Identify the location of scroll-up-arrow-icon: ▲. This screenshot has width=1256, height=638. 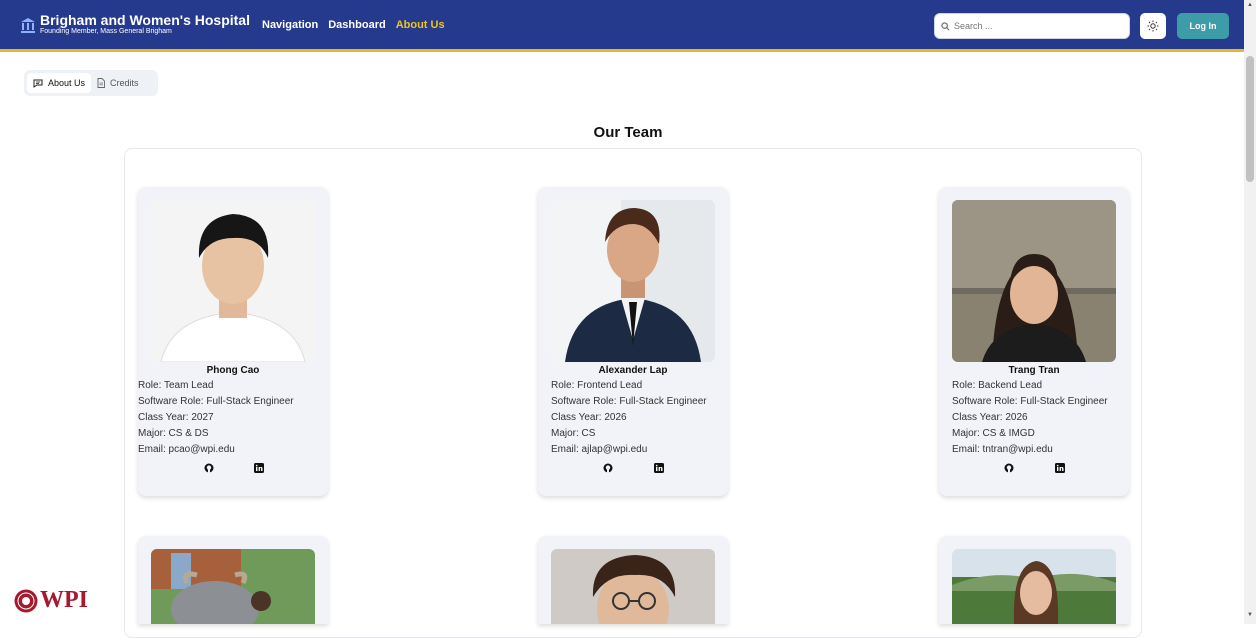
(1250, 6).